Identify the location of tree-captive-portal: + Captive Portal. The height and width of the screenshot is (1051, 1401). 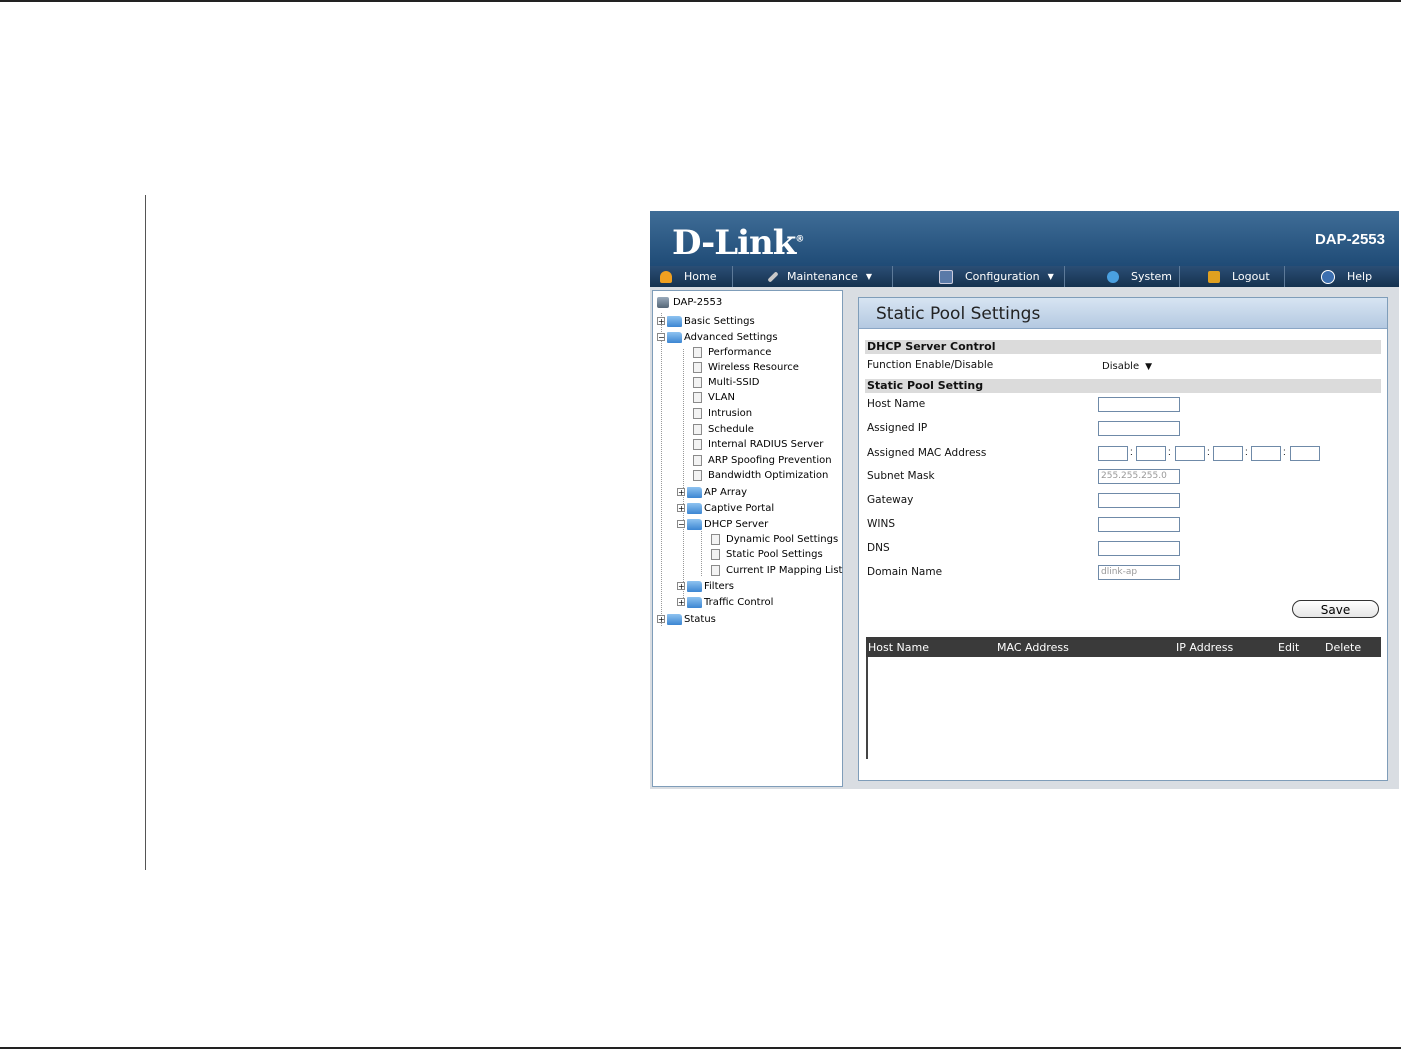
(725, 508).